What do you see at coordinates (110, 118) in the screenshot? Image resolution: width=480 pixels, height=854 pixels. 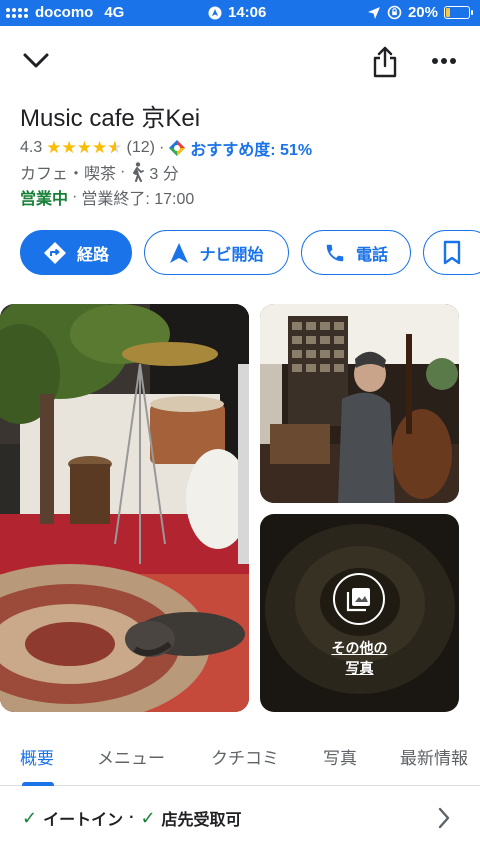 I see `place-title: Music cafe 京Kei` at bounding box center [110, 118].